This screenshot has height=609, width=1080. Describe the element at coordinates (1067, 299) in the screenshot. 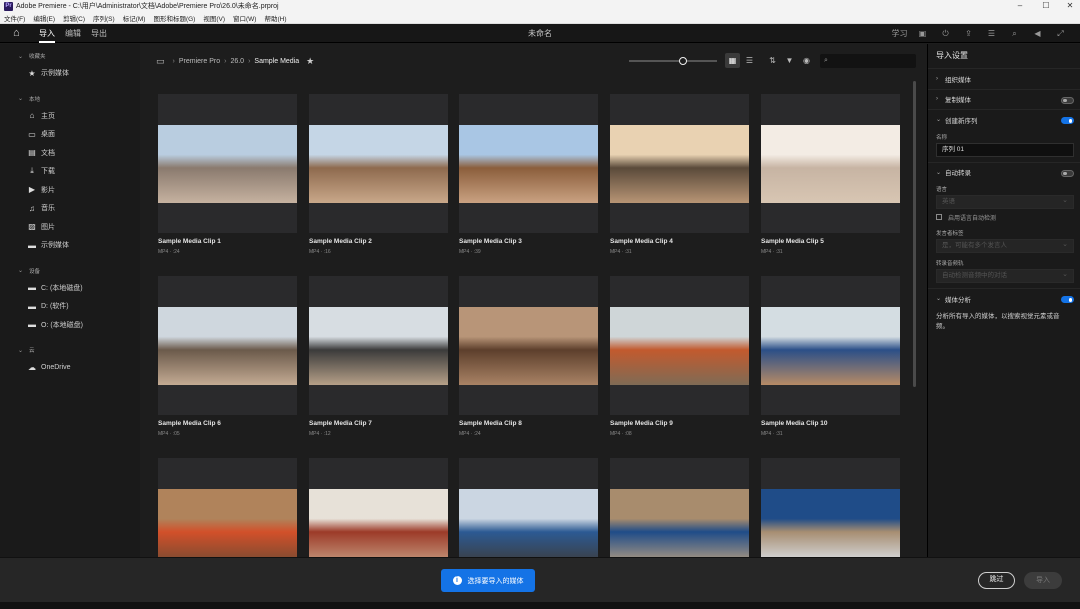

I see `media-analysis-toggle` at that location.